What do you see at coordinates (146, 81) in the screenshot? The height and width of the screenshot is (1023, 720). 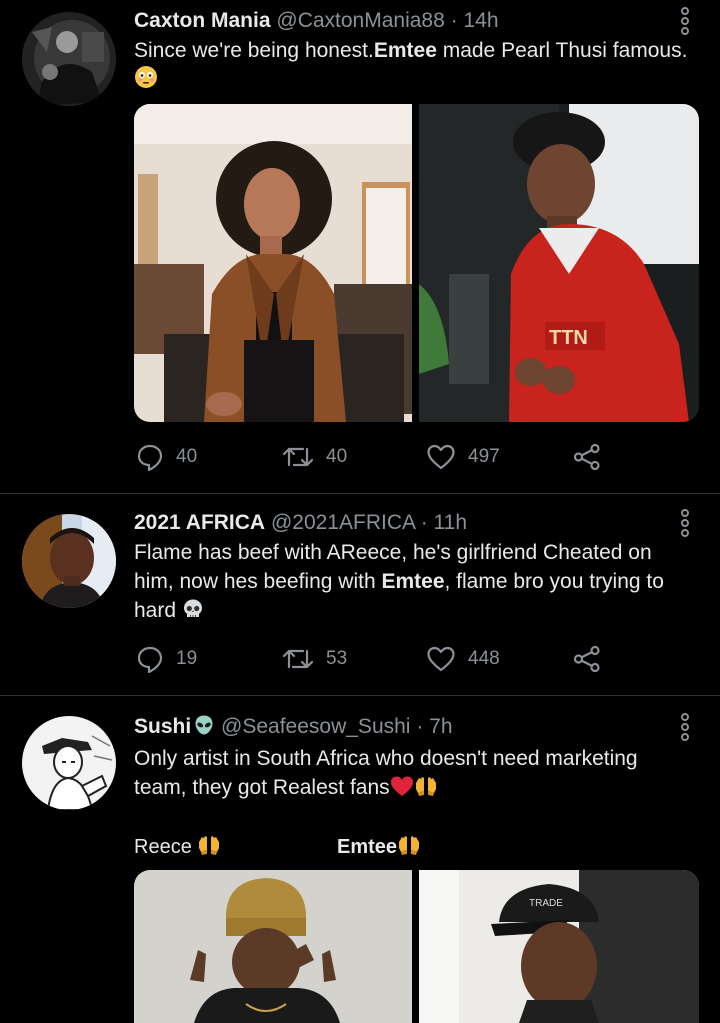 I see `flushed-face-icon` at bounding box center [146, 81].